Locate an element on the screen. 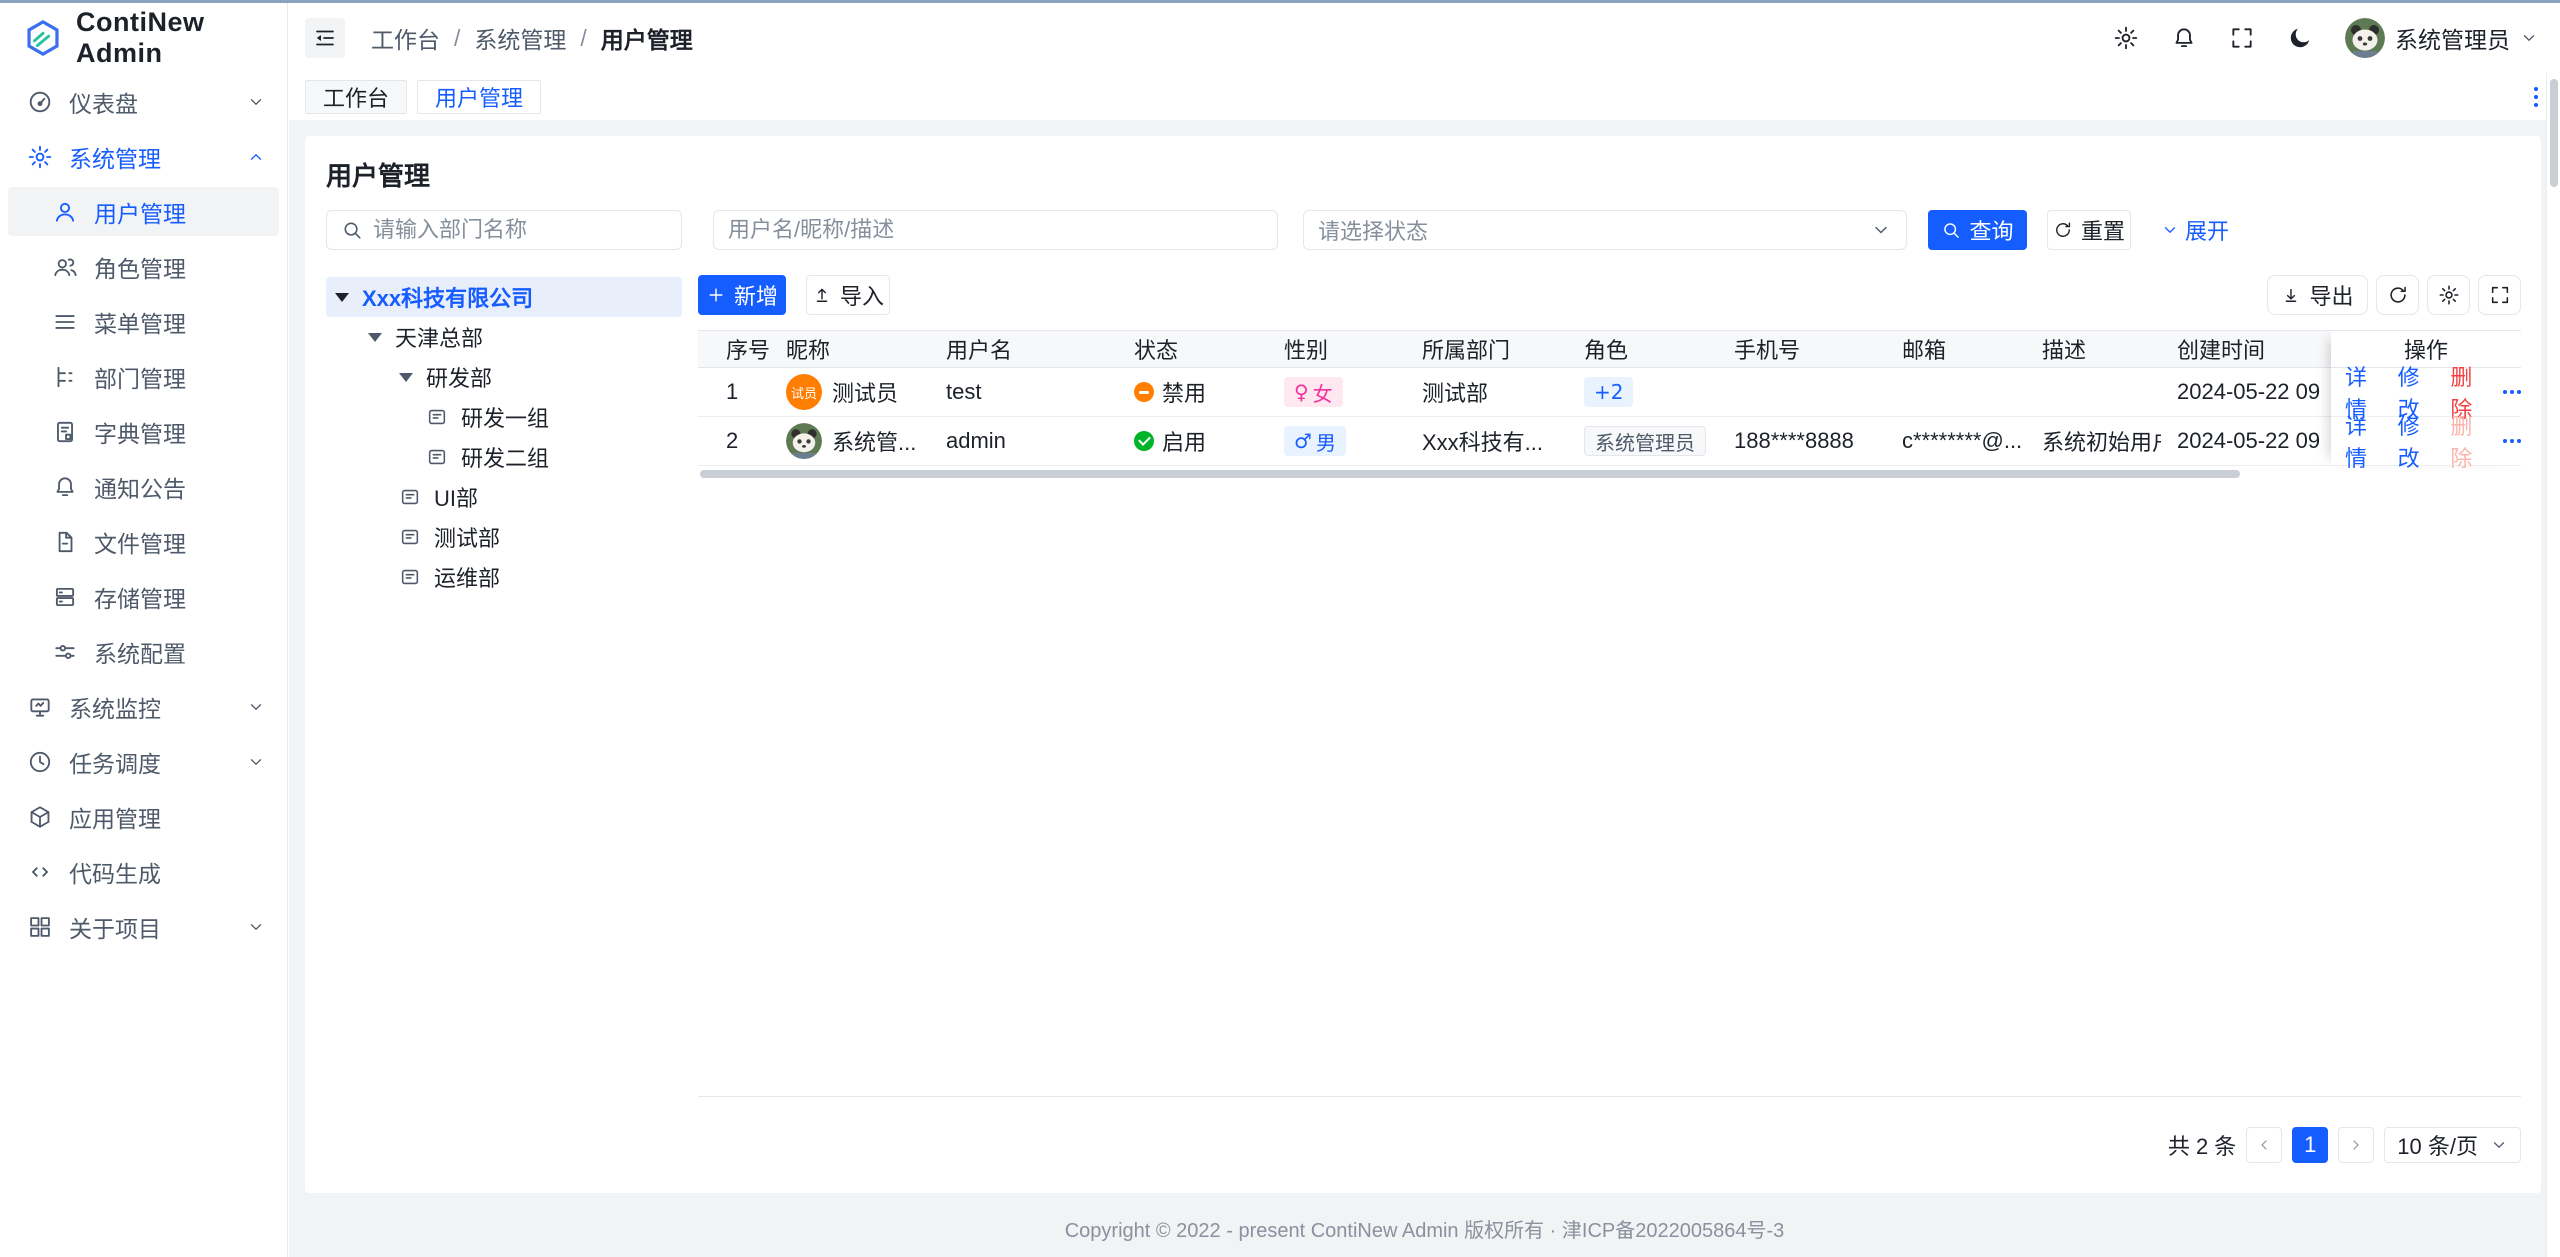 The image size is (2560, 1257). dept-search-input is located at coordinates (504, 230).